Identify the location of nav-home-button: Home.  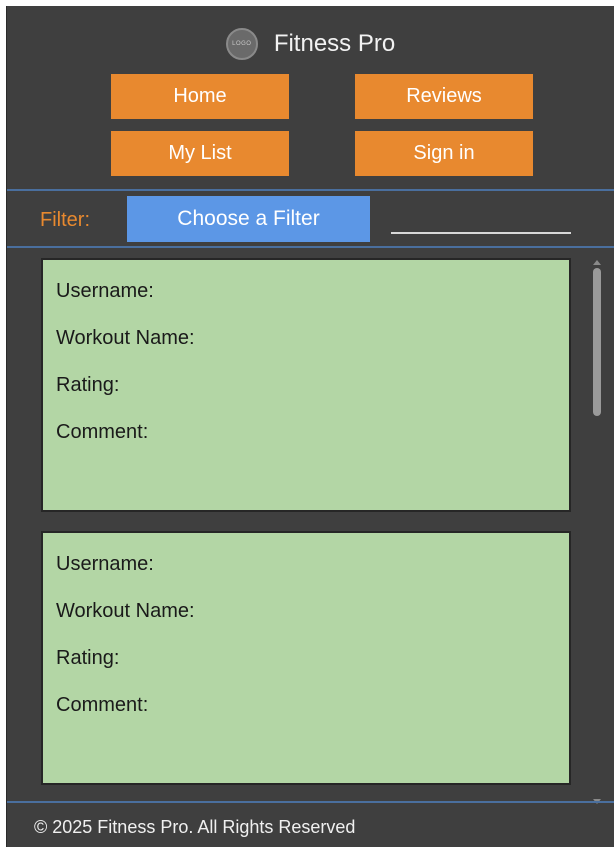
(200, 96).